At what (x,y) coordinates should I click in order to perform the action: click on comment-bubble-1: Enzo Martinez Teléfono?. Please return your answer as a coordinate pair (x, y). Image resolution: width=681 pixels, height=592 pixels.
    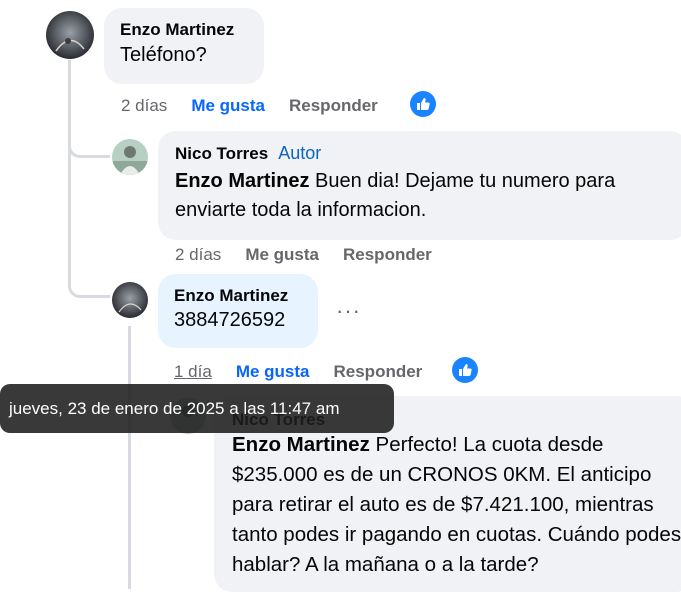
    Looking at the image, I should click on (184, 46).